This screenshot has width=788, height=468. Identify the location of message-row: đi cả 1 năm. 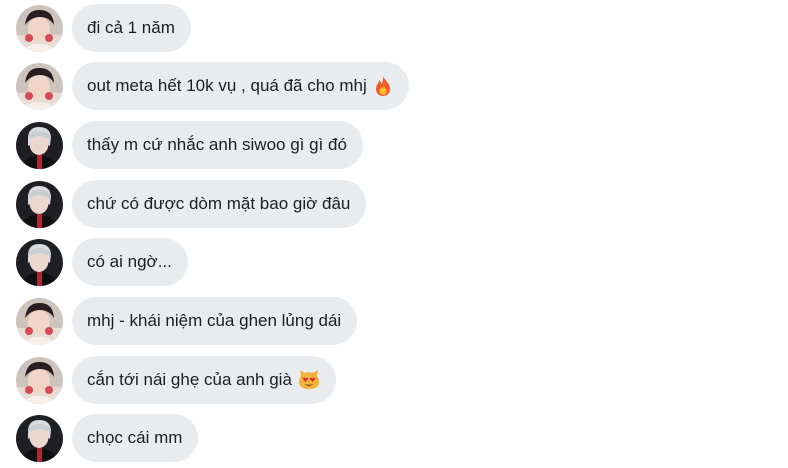
(103, 28).